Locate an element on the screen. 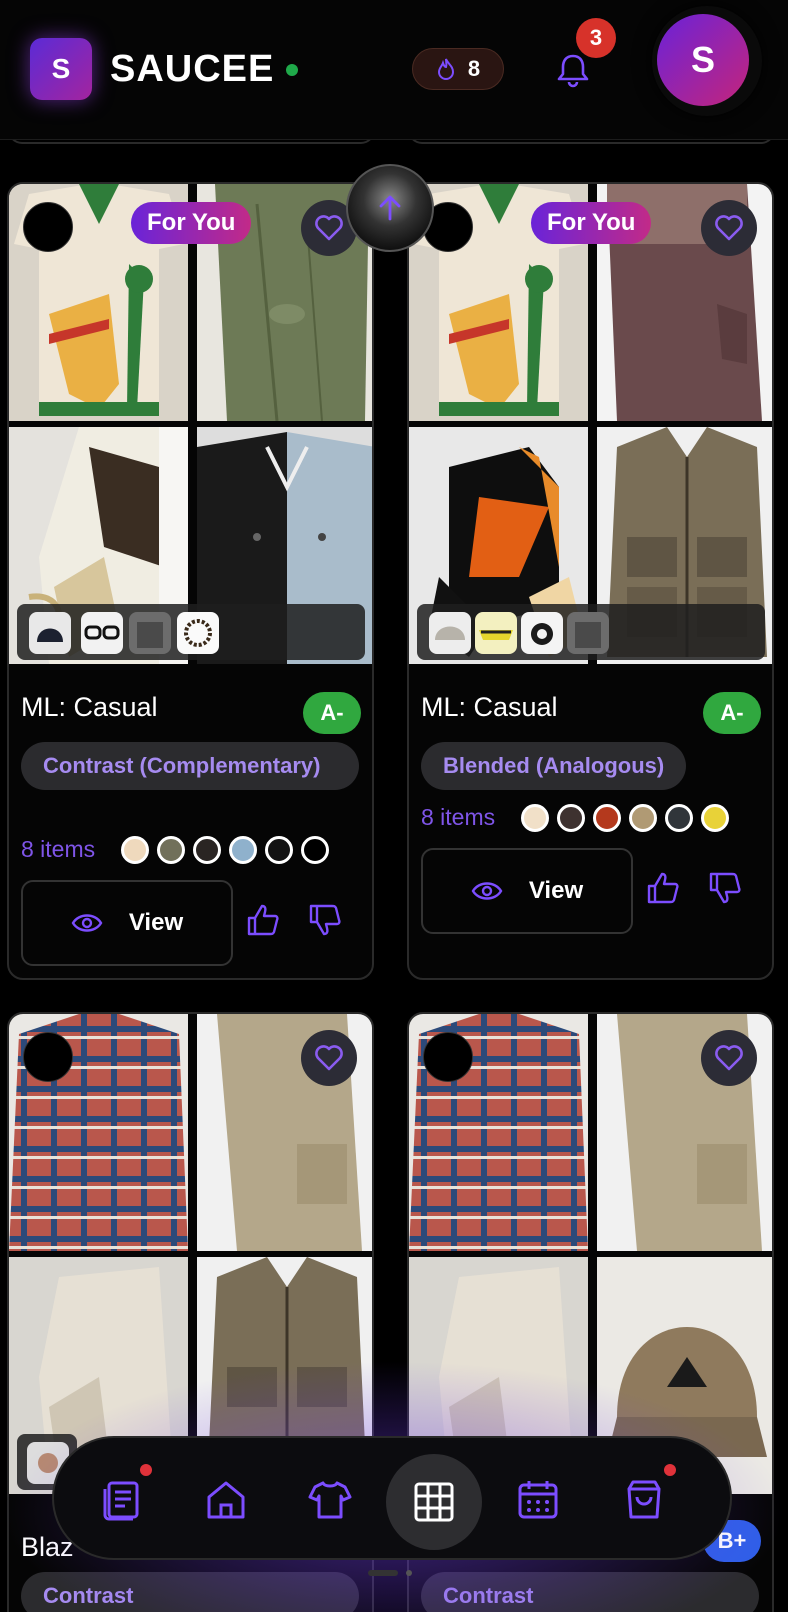 The height and width of the screenshot is (1612, 788). nav-home is located at coordinates (226, 1500).